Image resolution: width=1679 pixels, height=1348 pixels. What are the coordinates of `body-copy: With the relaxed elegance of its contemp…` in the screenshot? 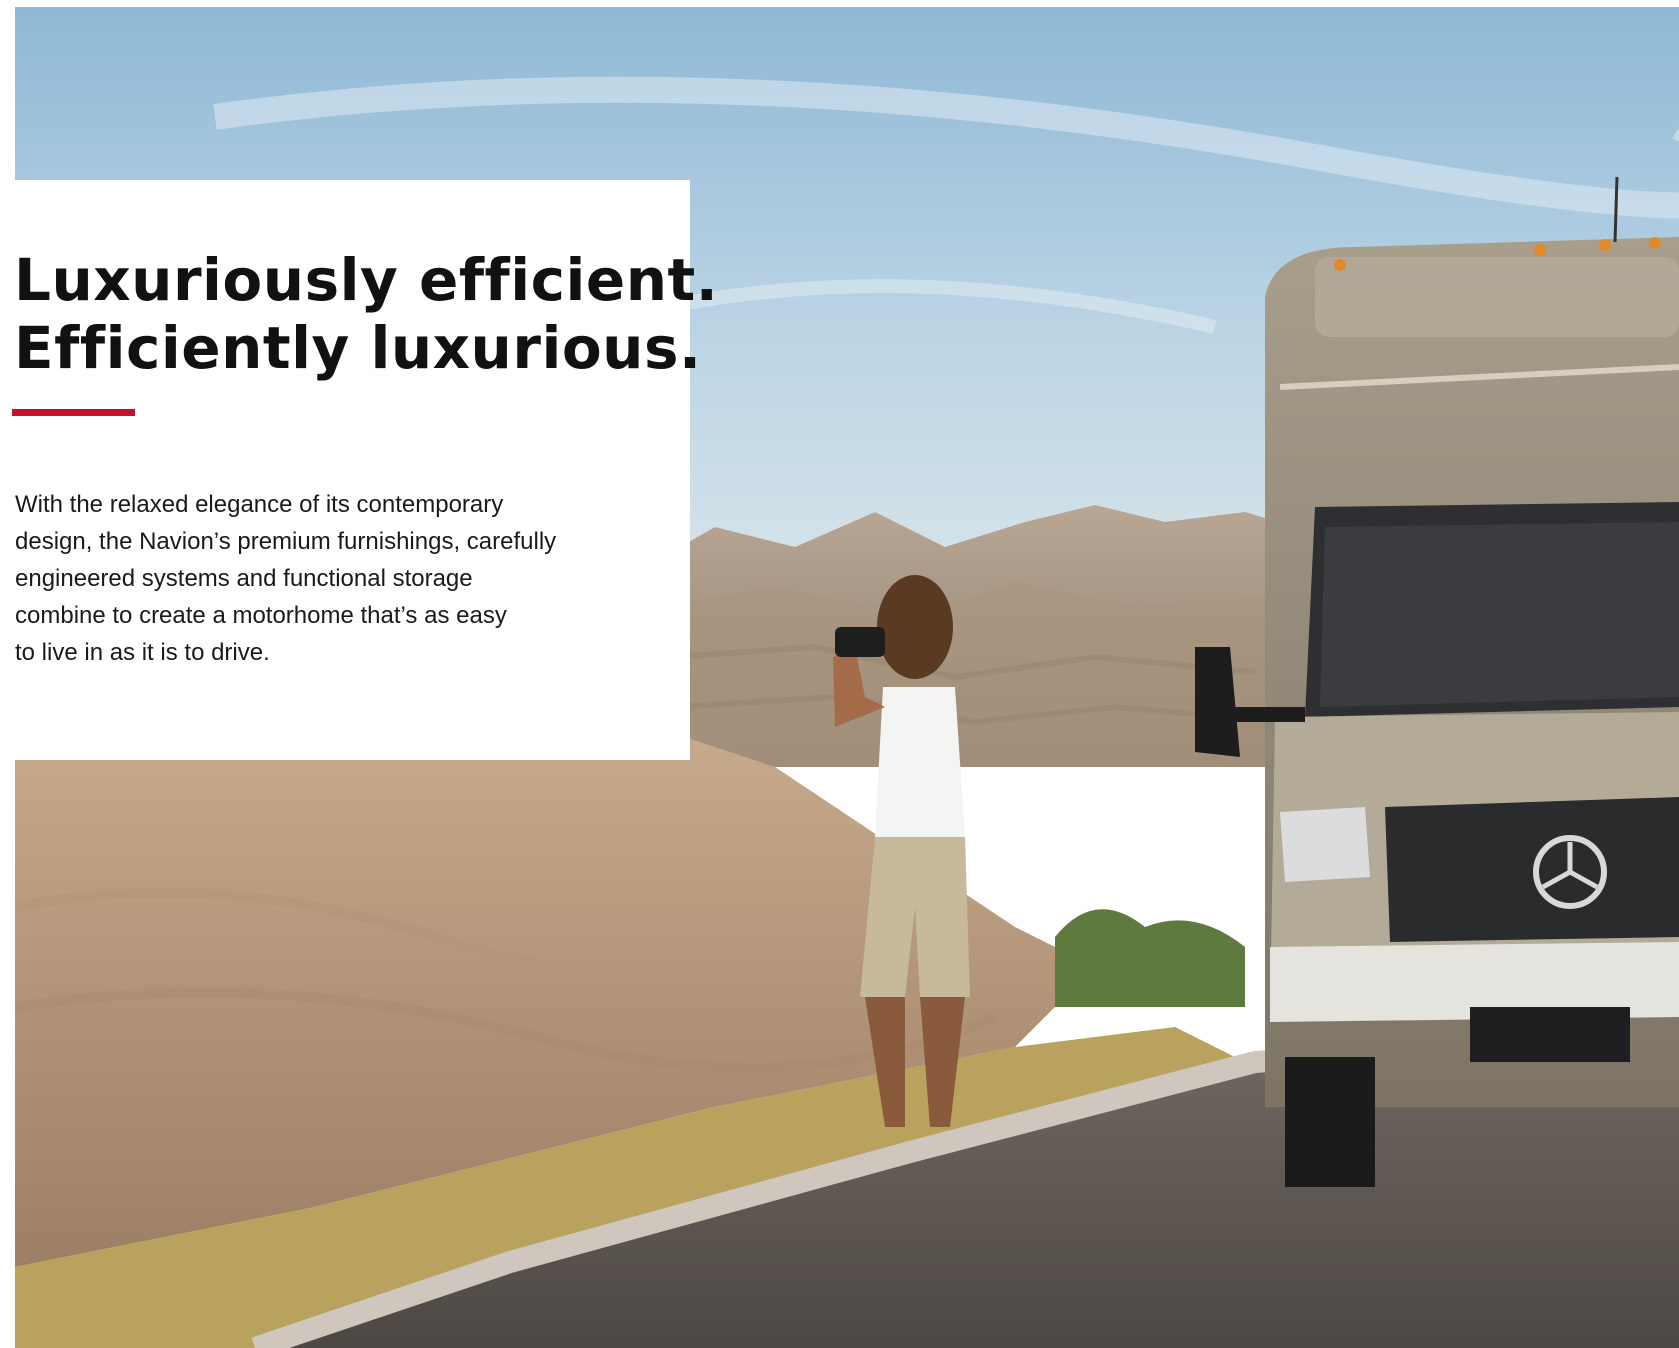 It's located at (335, 578).